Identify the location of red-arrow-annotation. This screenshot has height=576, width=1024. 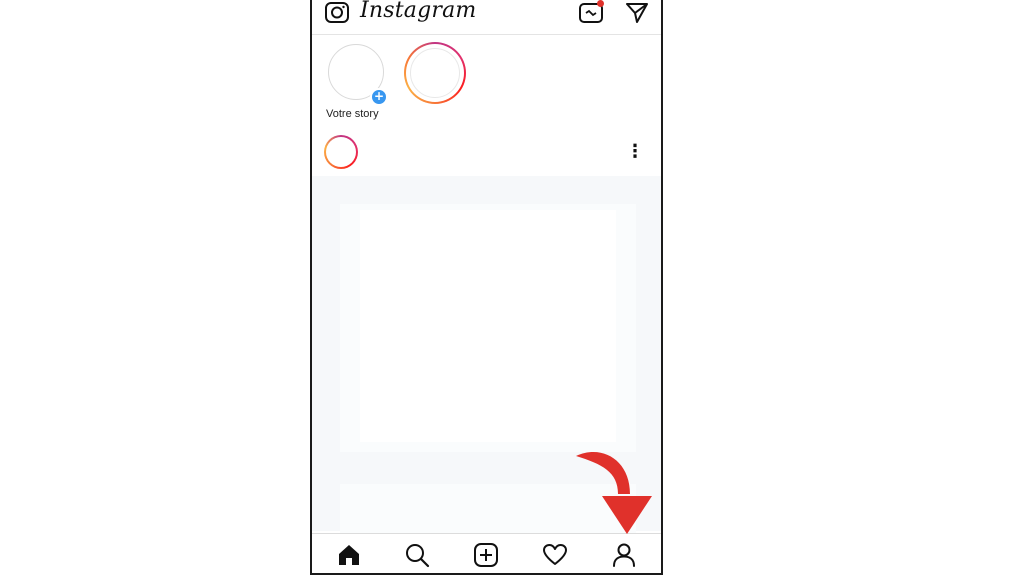
(613, 492).